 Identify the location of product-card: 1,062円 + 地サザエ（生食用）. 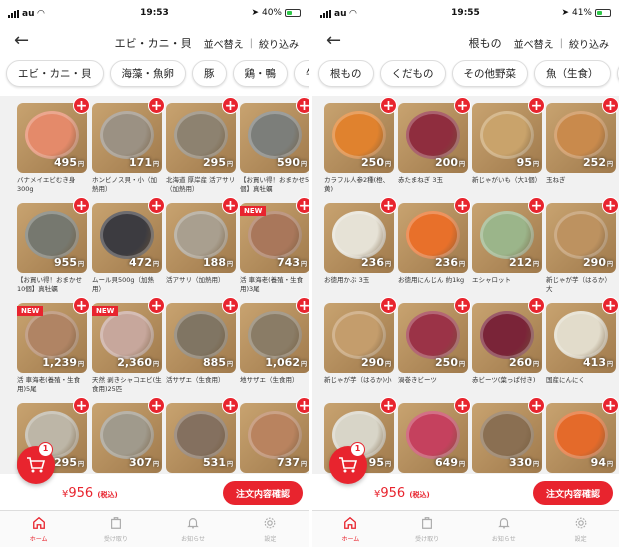
(274, 350).